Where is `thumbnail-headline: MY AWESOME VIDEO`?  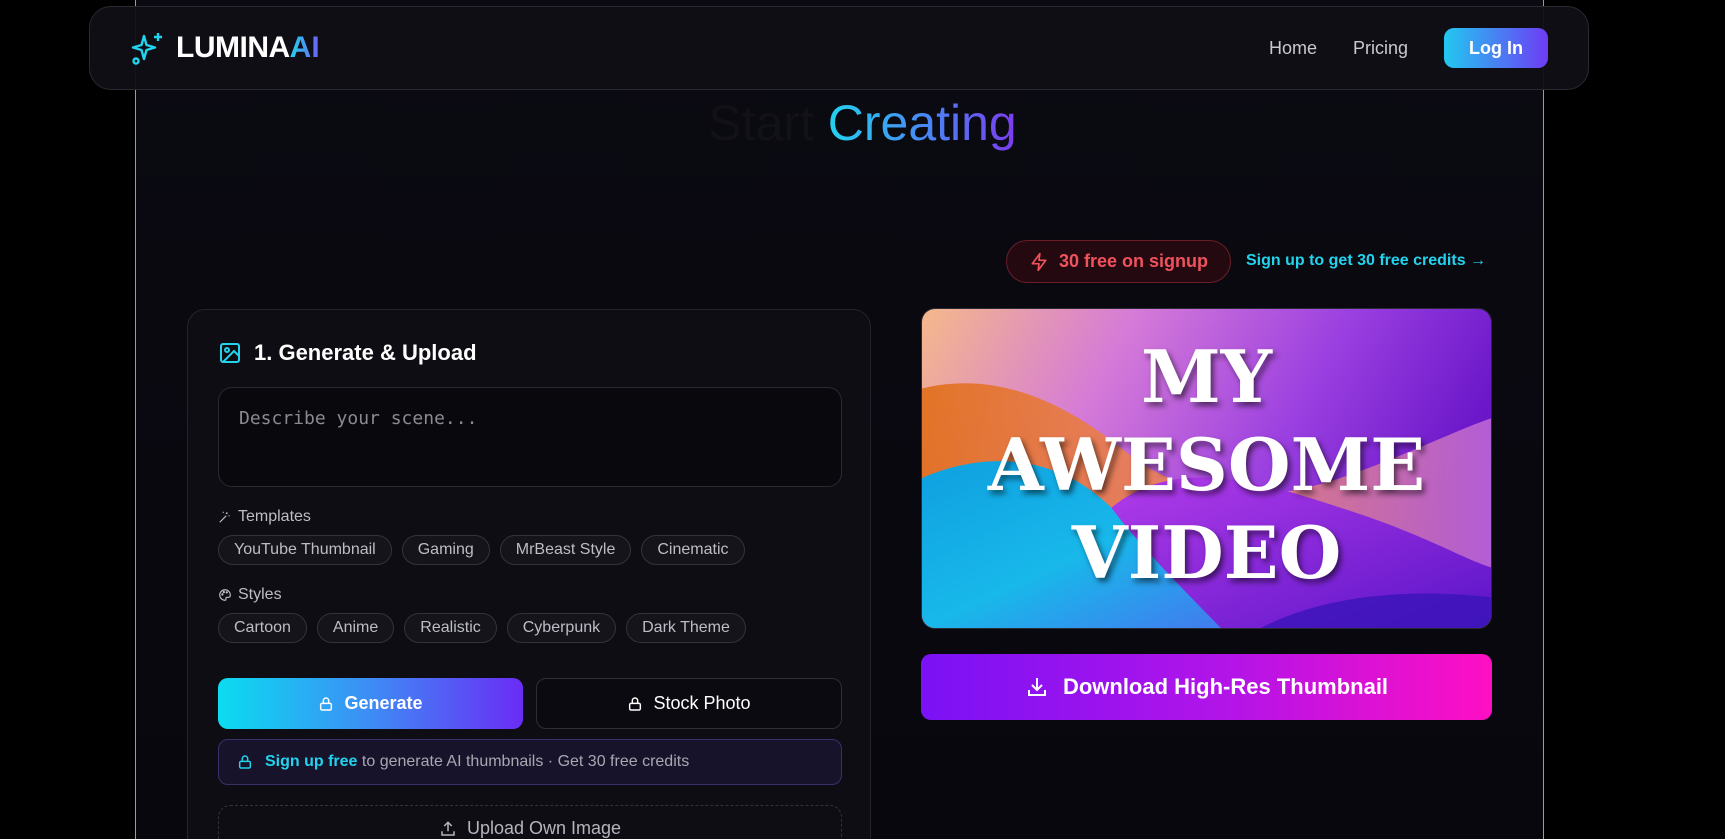 thumbnail-headline: MY AWESOME VIDEO is located at coordinates (1206, 464).